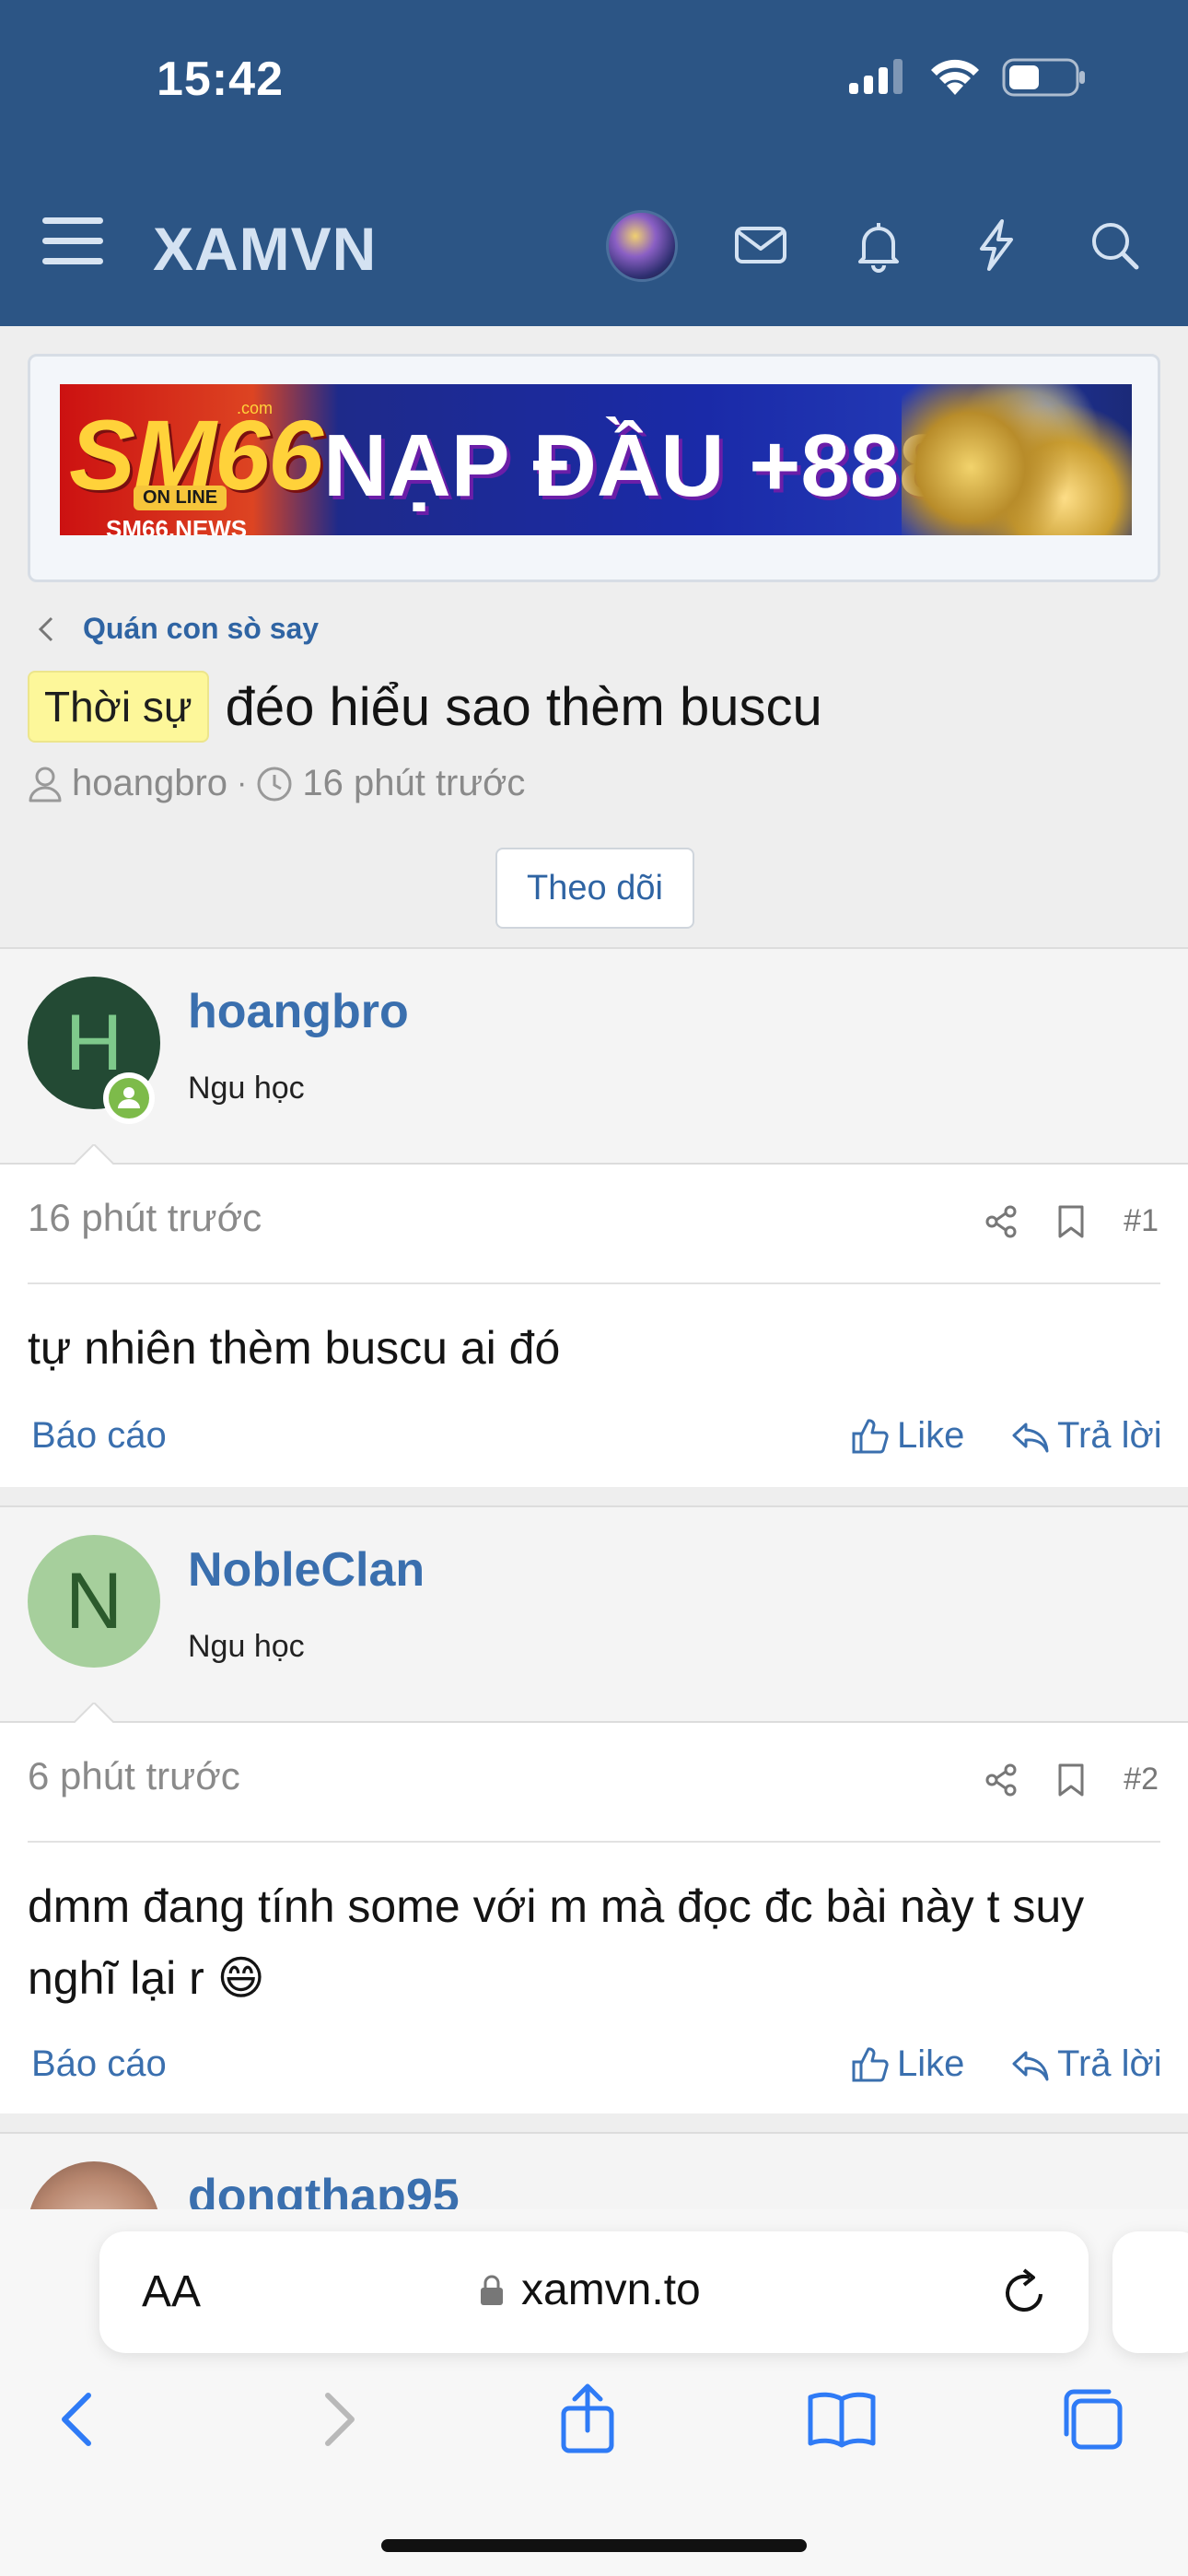  Describe the element at coordinates (298, 1011) in the screenshot. I see `post-username: hoangbro` at that location.